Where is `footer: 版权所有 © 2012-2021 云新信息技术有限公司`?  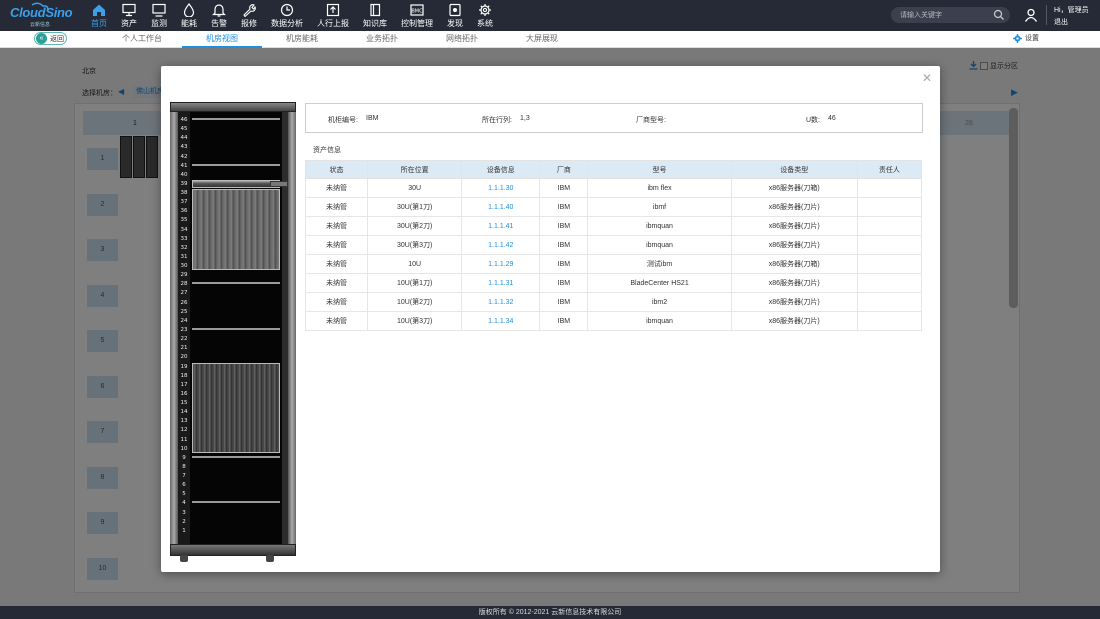 footer: 版权所有 © 2012-2021 云新信息技术有限公司 is located at coordinates (550, 612).